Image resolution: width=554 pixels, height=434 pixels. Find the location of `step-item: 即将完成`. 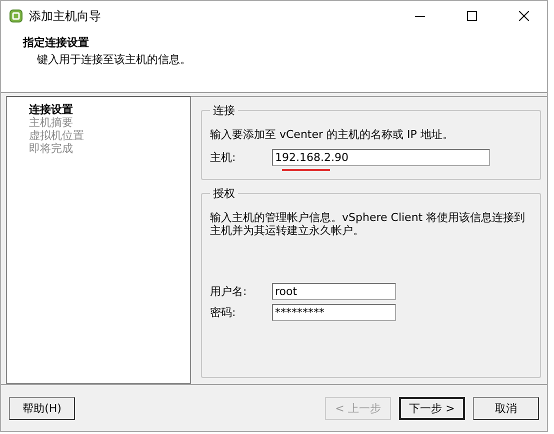

step-item: 即将完成 is located at coordinates (109, 148).